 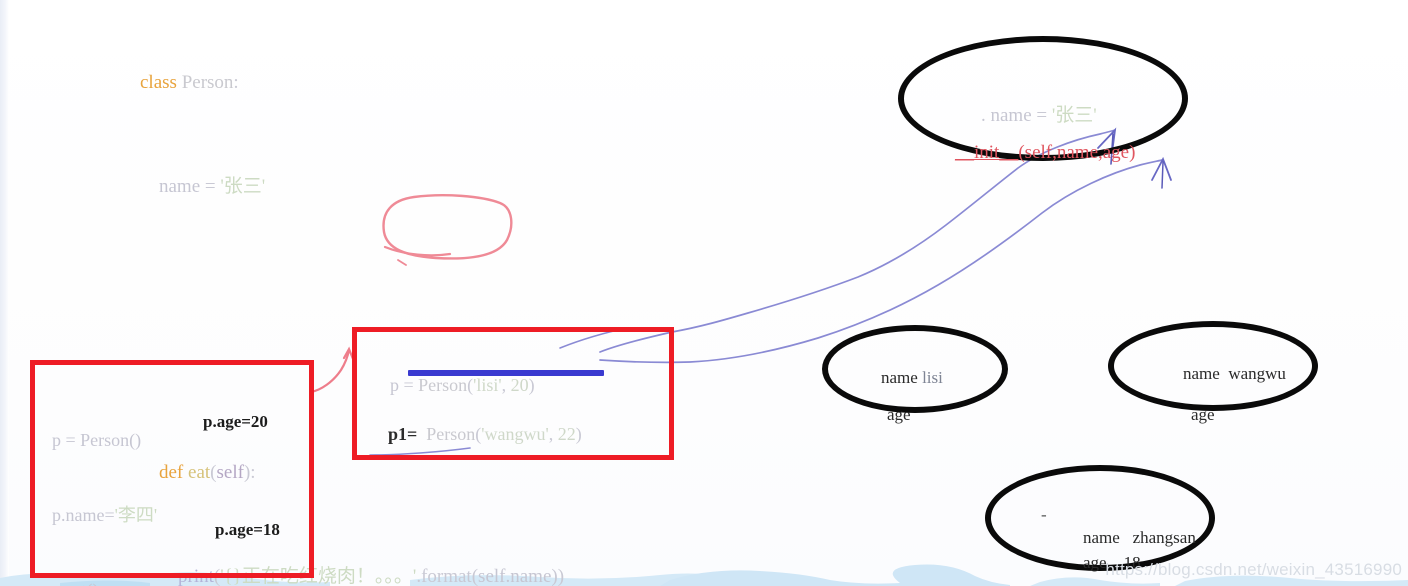 I want to click on var-p: p, so click(x=394, y=385).